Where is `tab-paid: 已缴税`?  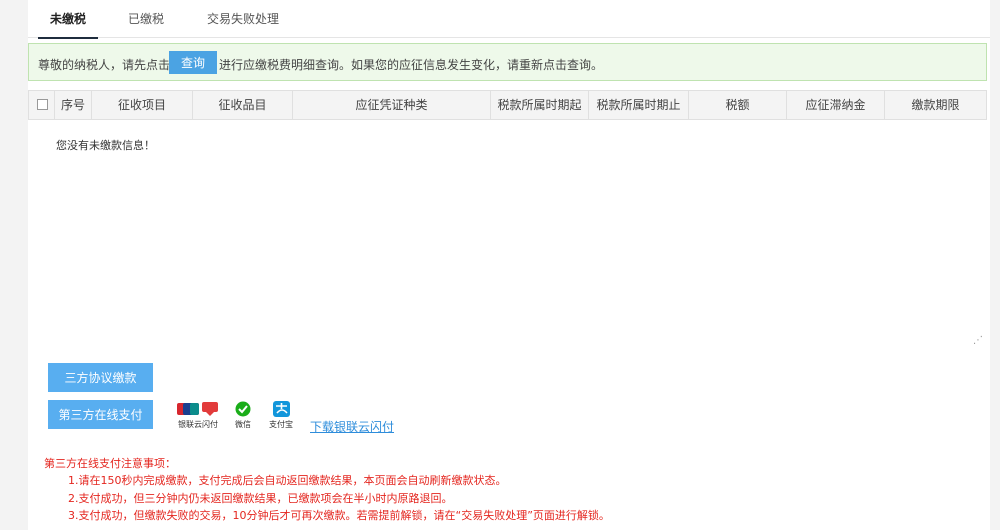 tab-paid: 已缴税 is located at coordinates (146, 19).